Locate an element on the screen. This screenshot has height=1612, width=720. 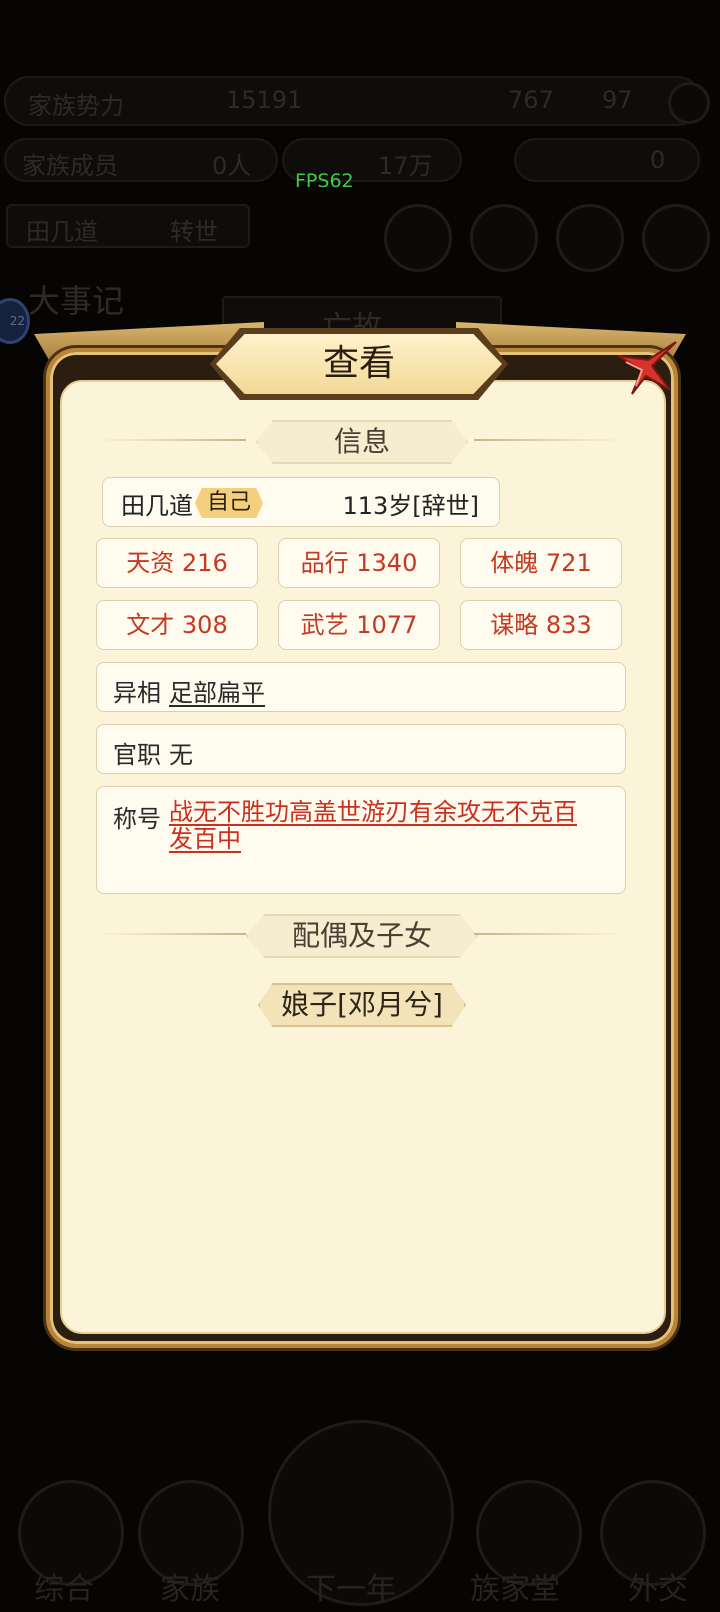
bg-food-value: 17万 is located at coordinates (405, 166).